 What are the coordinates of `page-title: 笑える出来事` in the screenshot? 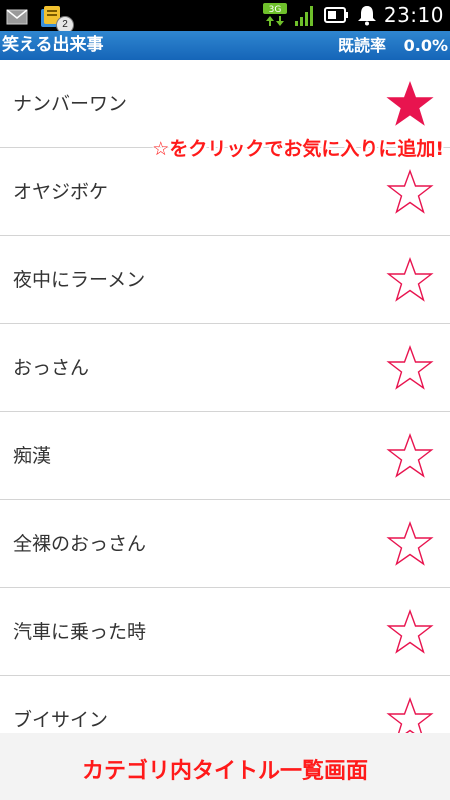 It's located at (53, 45).